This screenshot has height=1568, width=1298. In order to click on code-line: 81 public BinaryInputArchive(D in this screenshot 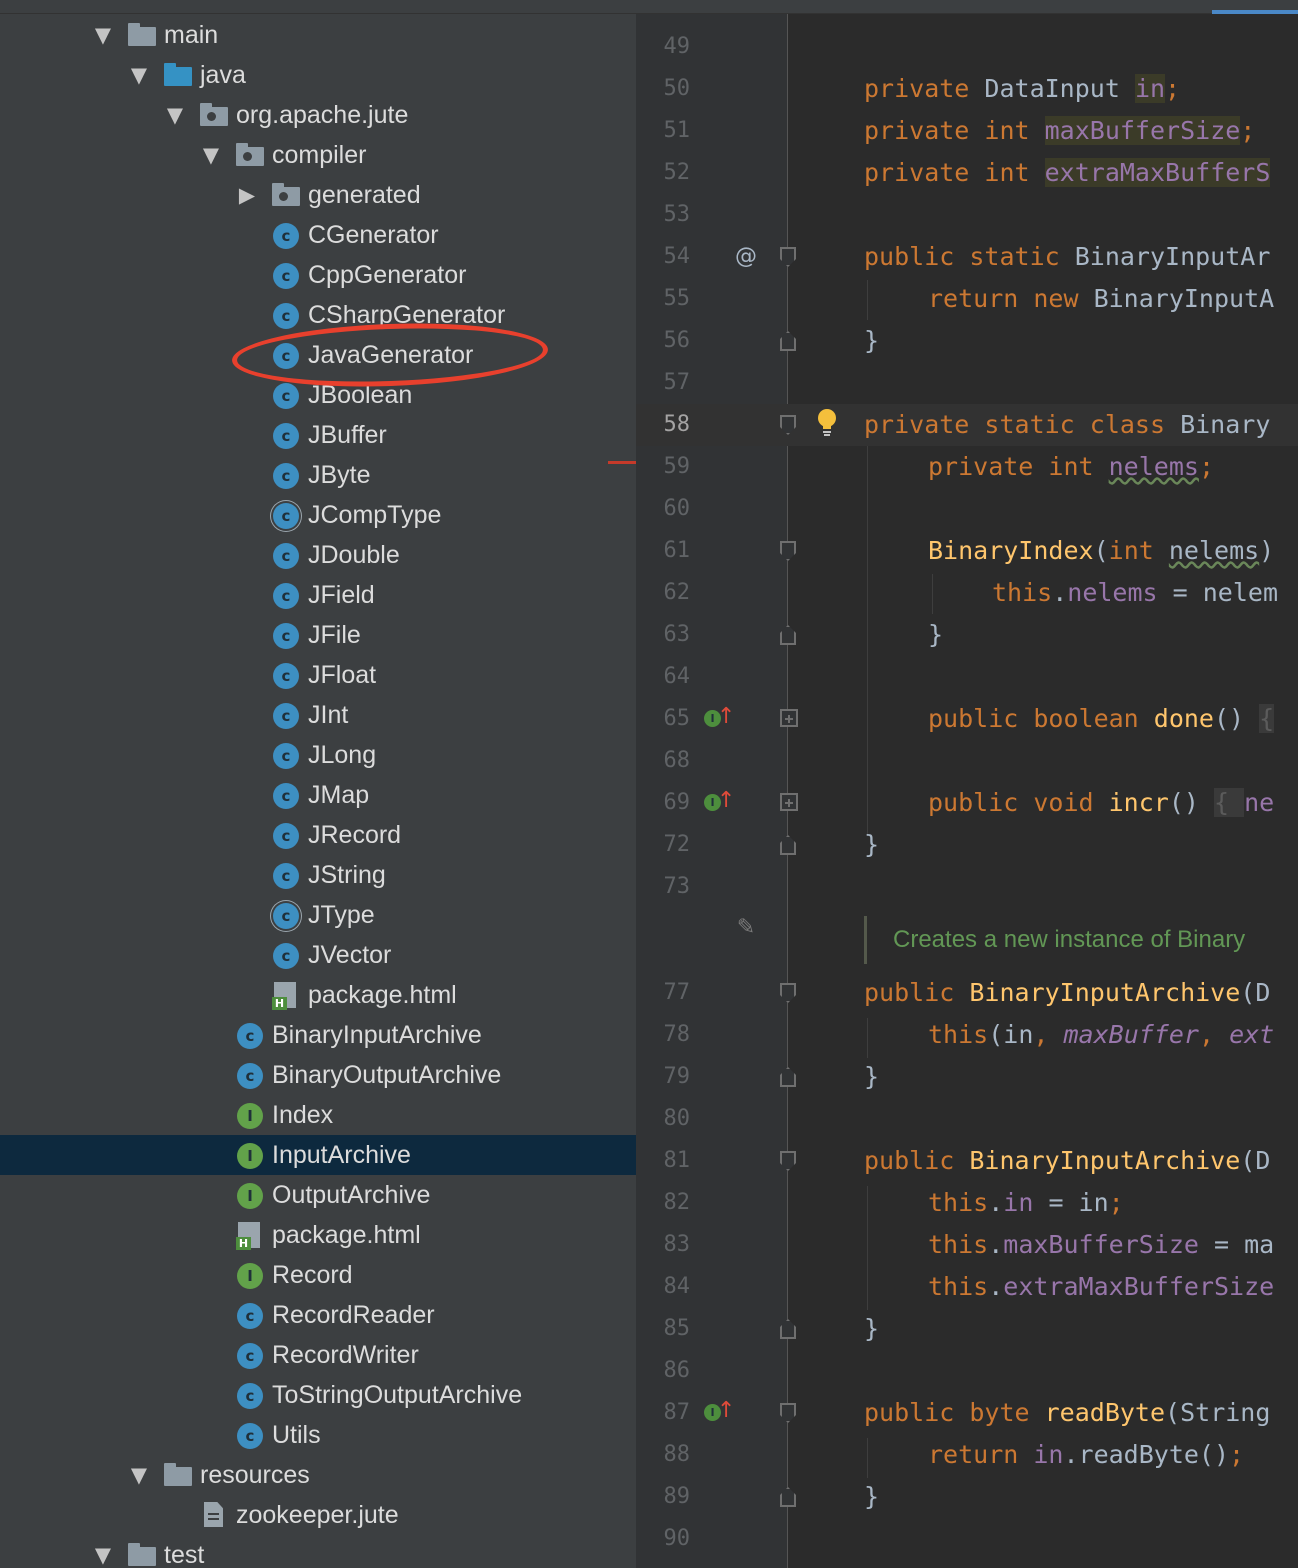, I will do `click(967, 1161)`.